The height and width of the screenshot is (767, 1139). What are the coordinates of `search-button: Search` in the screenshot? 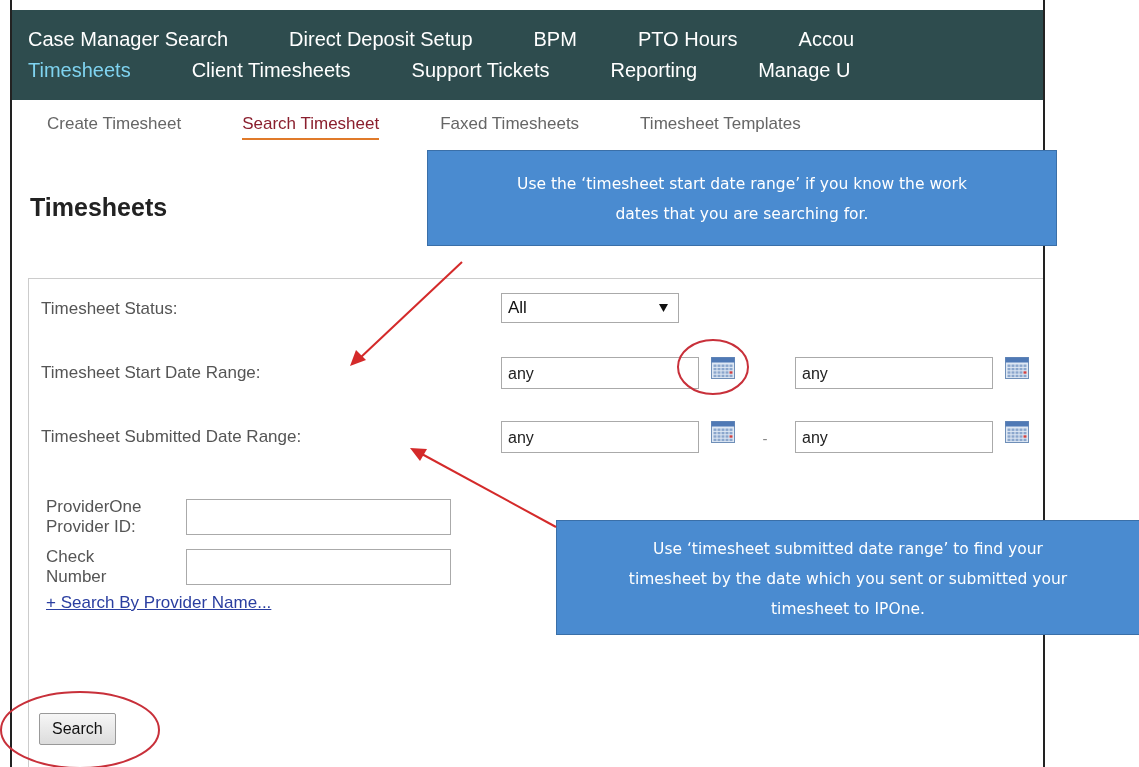 It's located at (77, 729).